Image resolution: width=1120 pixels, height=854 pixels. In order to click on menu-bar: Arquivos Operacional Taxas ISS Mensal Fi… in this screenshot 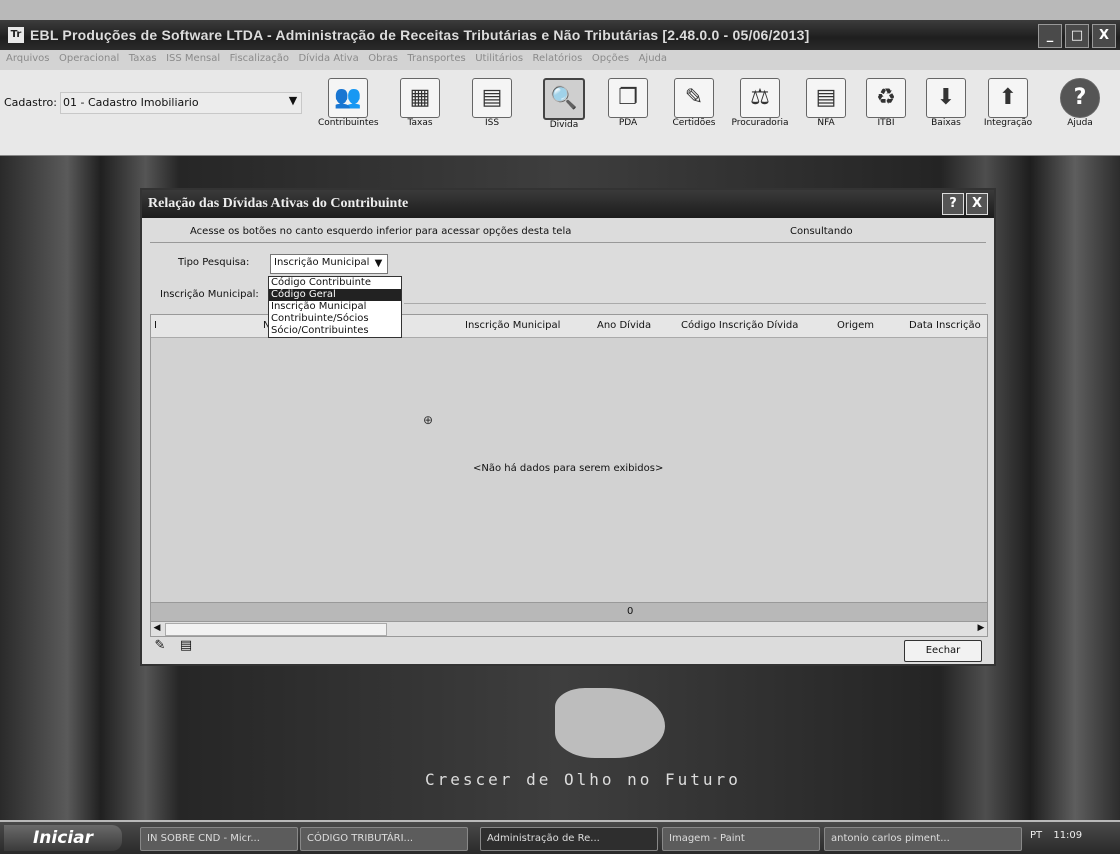, I will do `click(560, 60)`.